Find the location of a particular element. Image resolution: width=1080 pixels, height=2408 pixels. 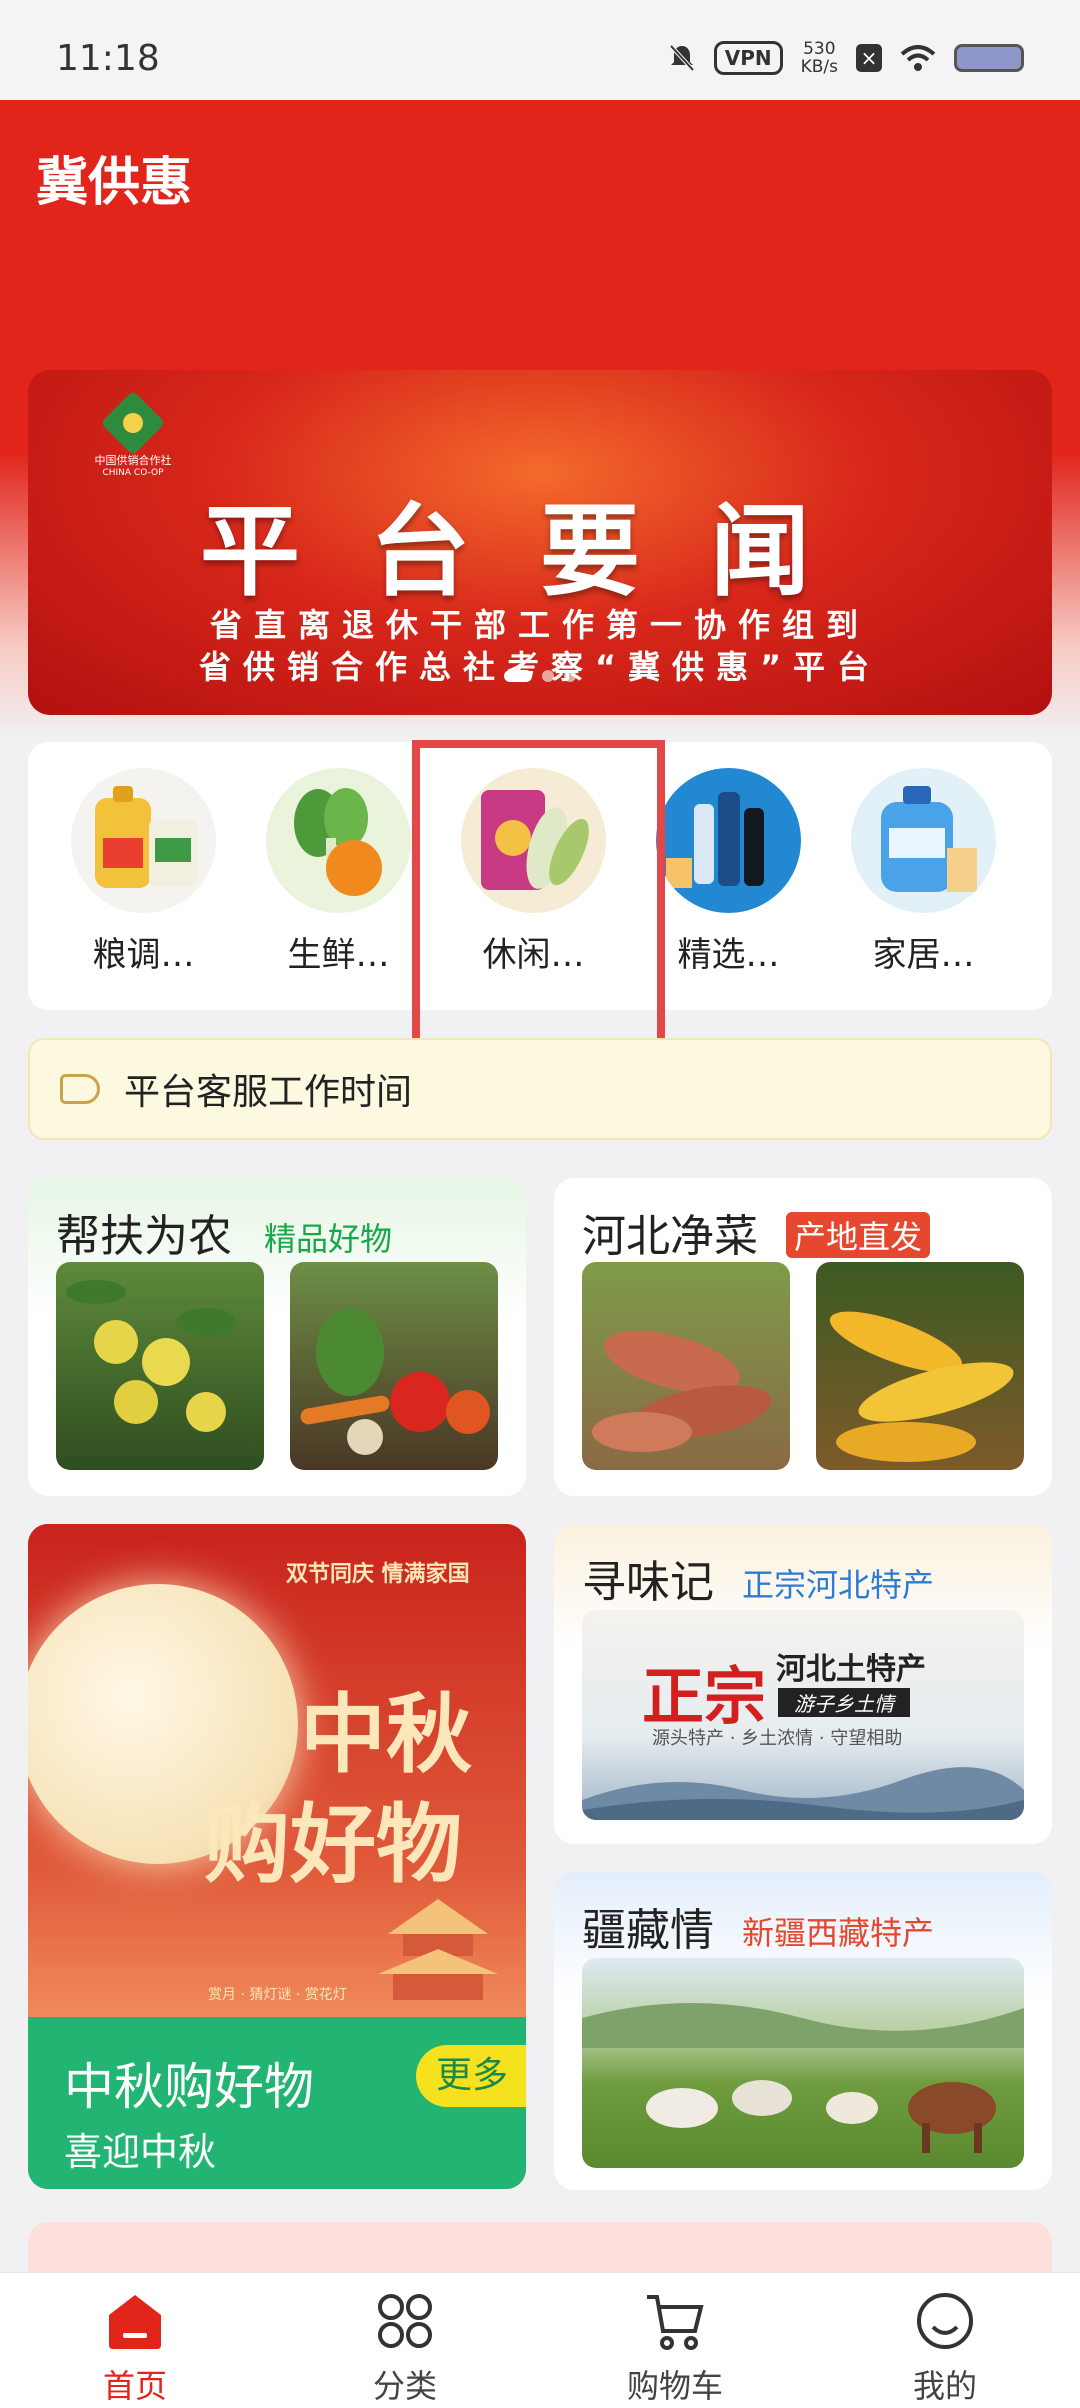

promo-top-text: 双节同庆 情满家国 is located at coordinates (378, 1574).